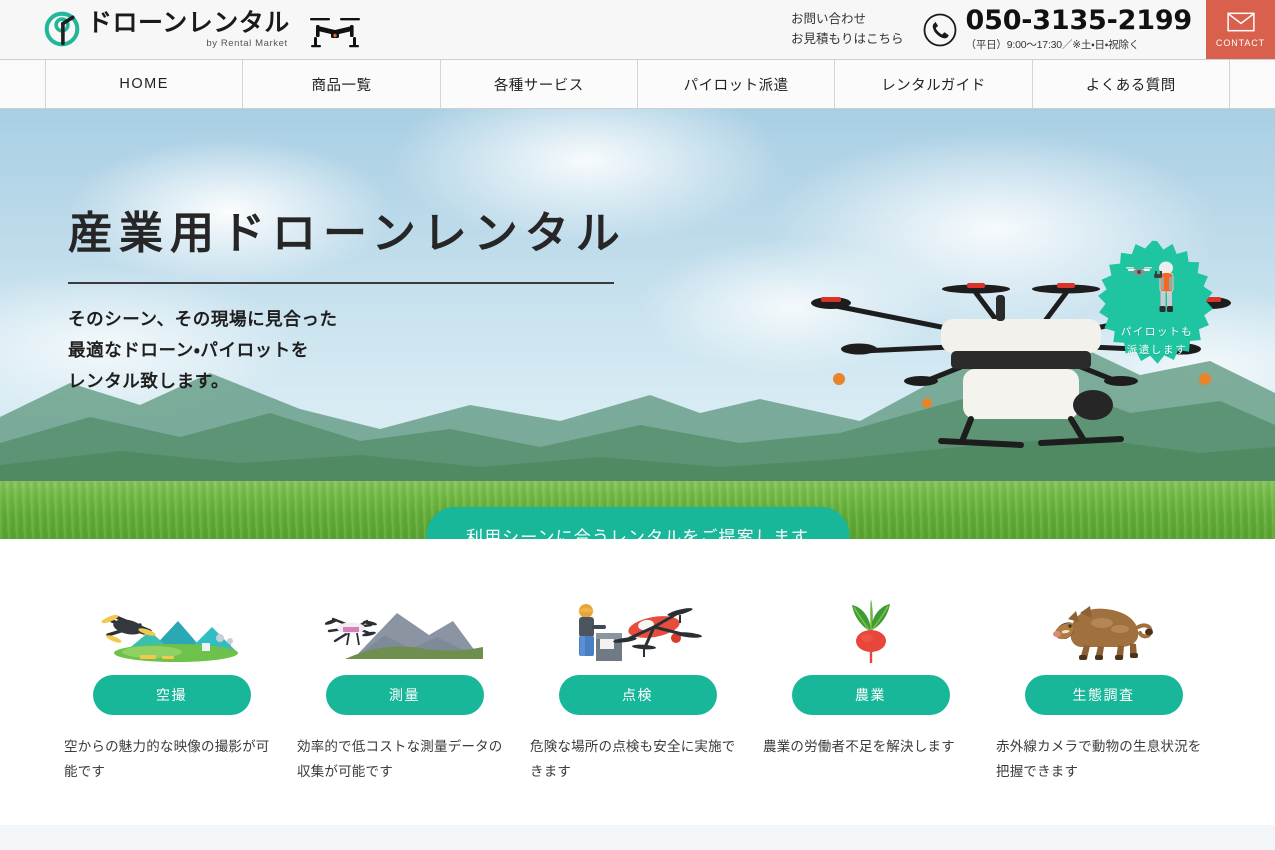  Describe the element at coordinates (539, 84) in the screenshot. I see `nav-item-services: 各種サービス` at that location.